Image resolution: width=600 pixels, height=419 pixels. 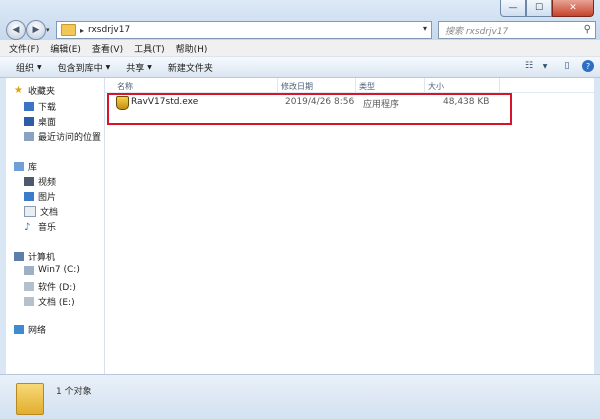 I want to click on new-folder-button: 新建文件夹, so click(x=190, y=67).